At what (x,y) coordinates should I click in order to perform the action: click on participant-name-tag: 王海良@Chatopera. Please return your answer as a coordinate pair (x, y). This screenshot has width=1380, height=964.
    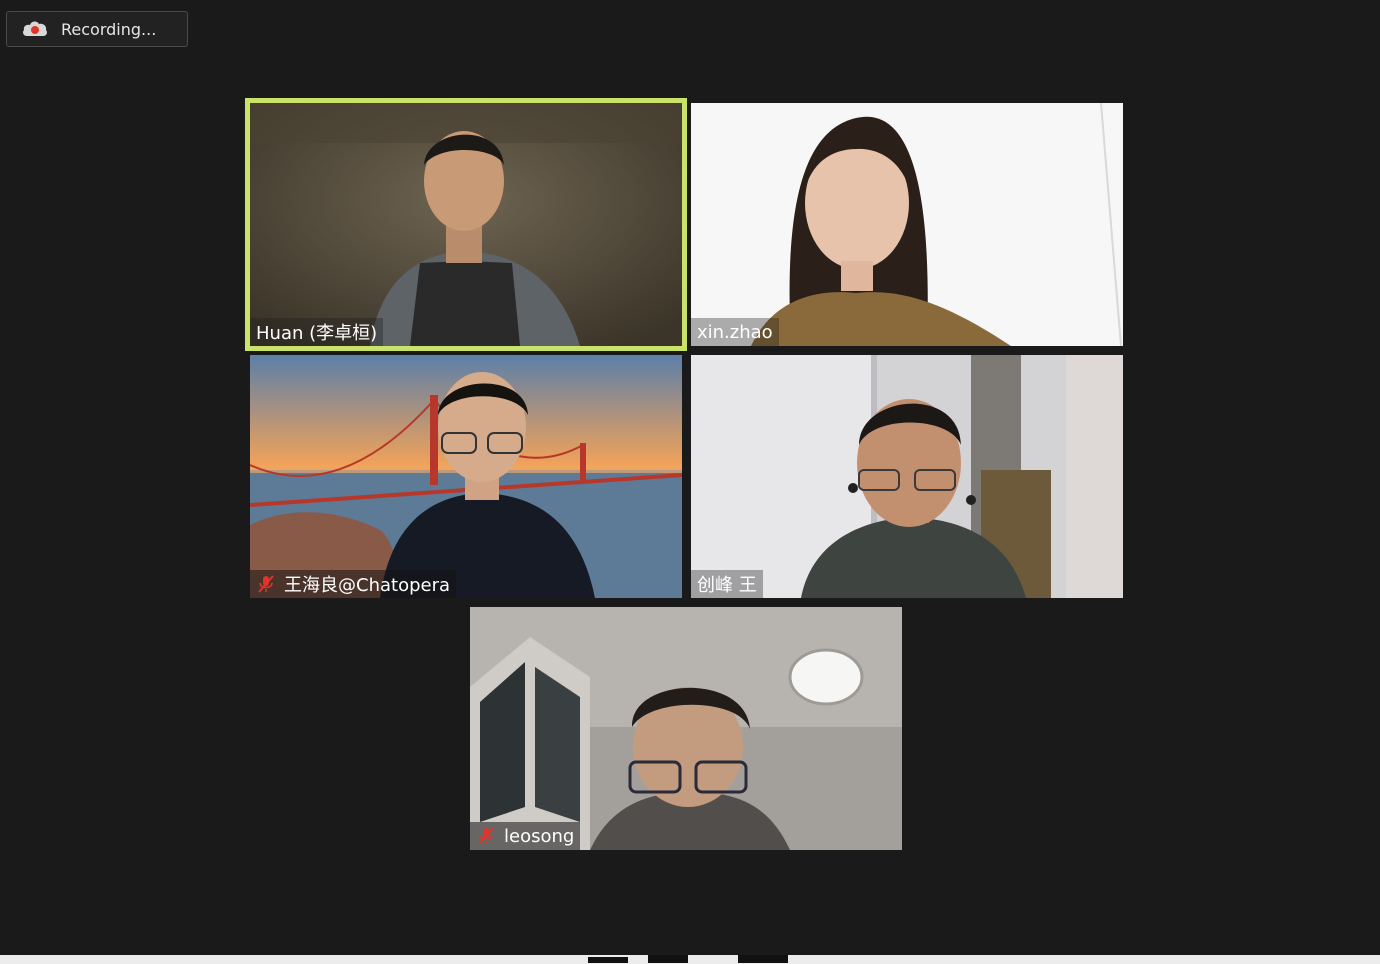
    Looking at the image, I should click on (353, 584).